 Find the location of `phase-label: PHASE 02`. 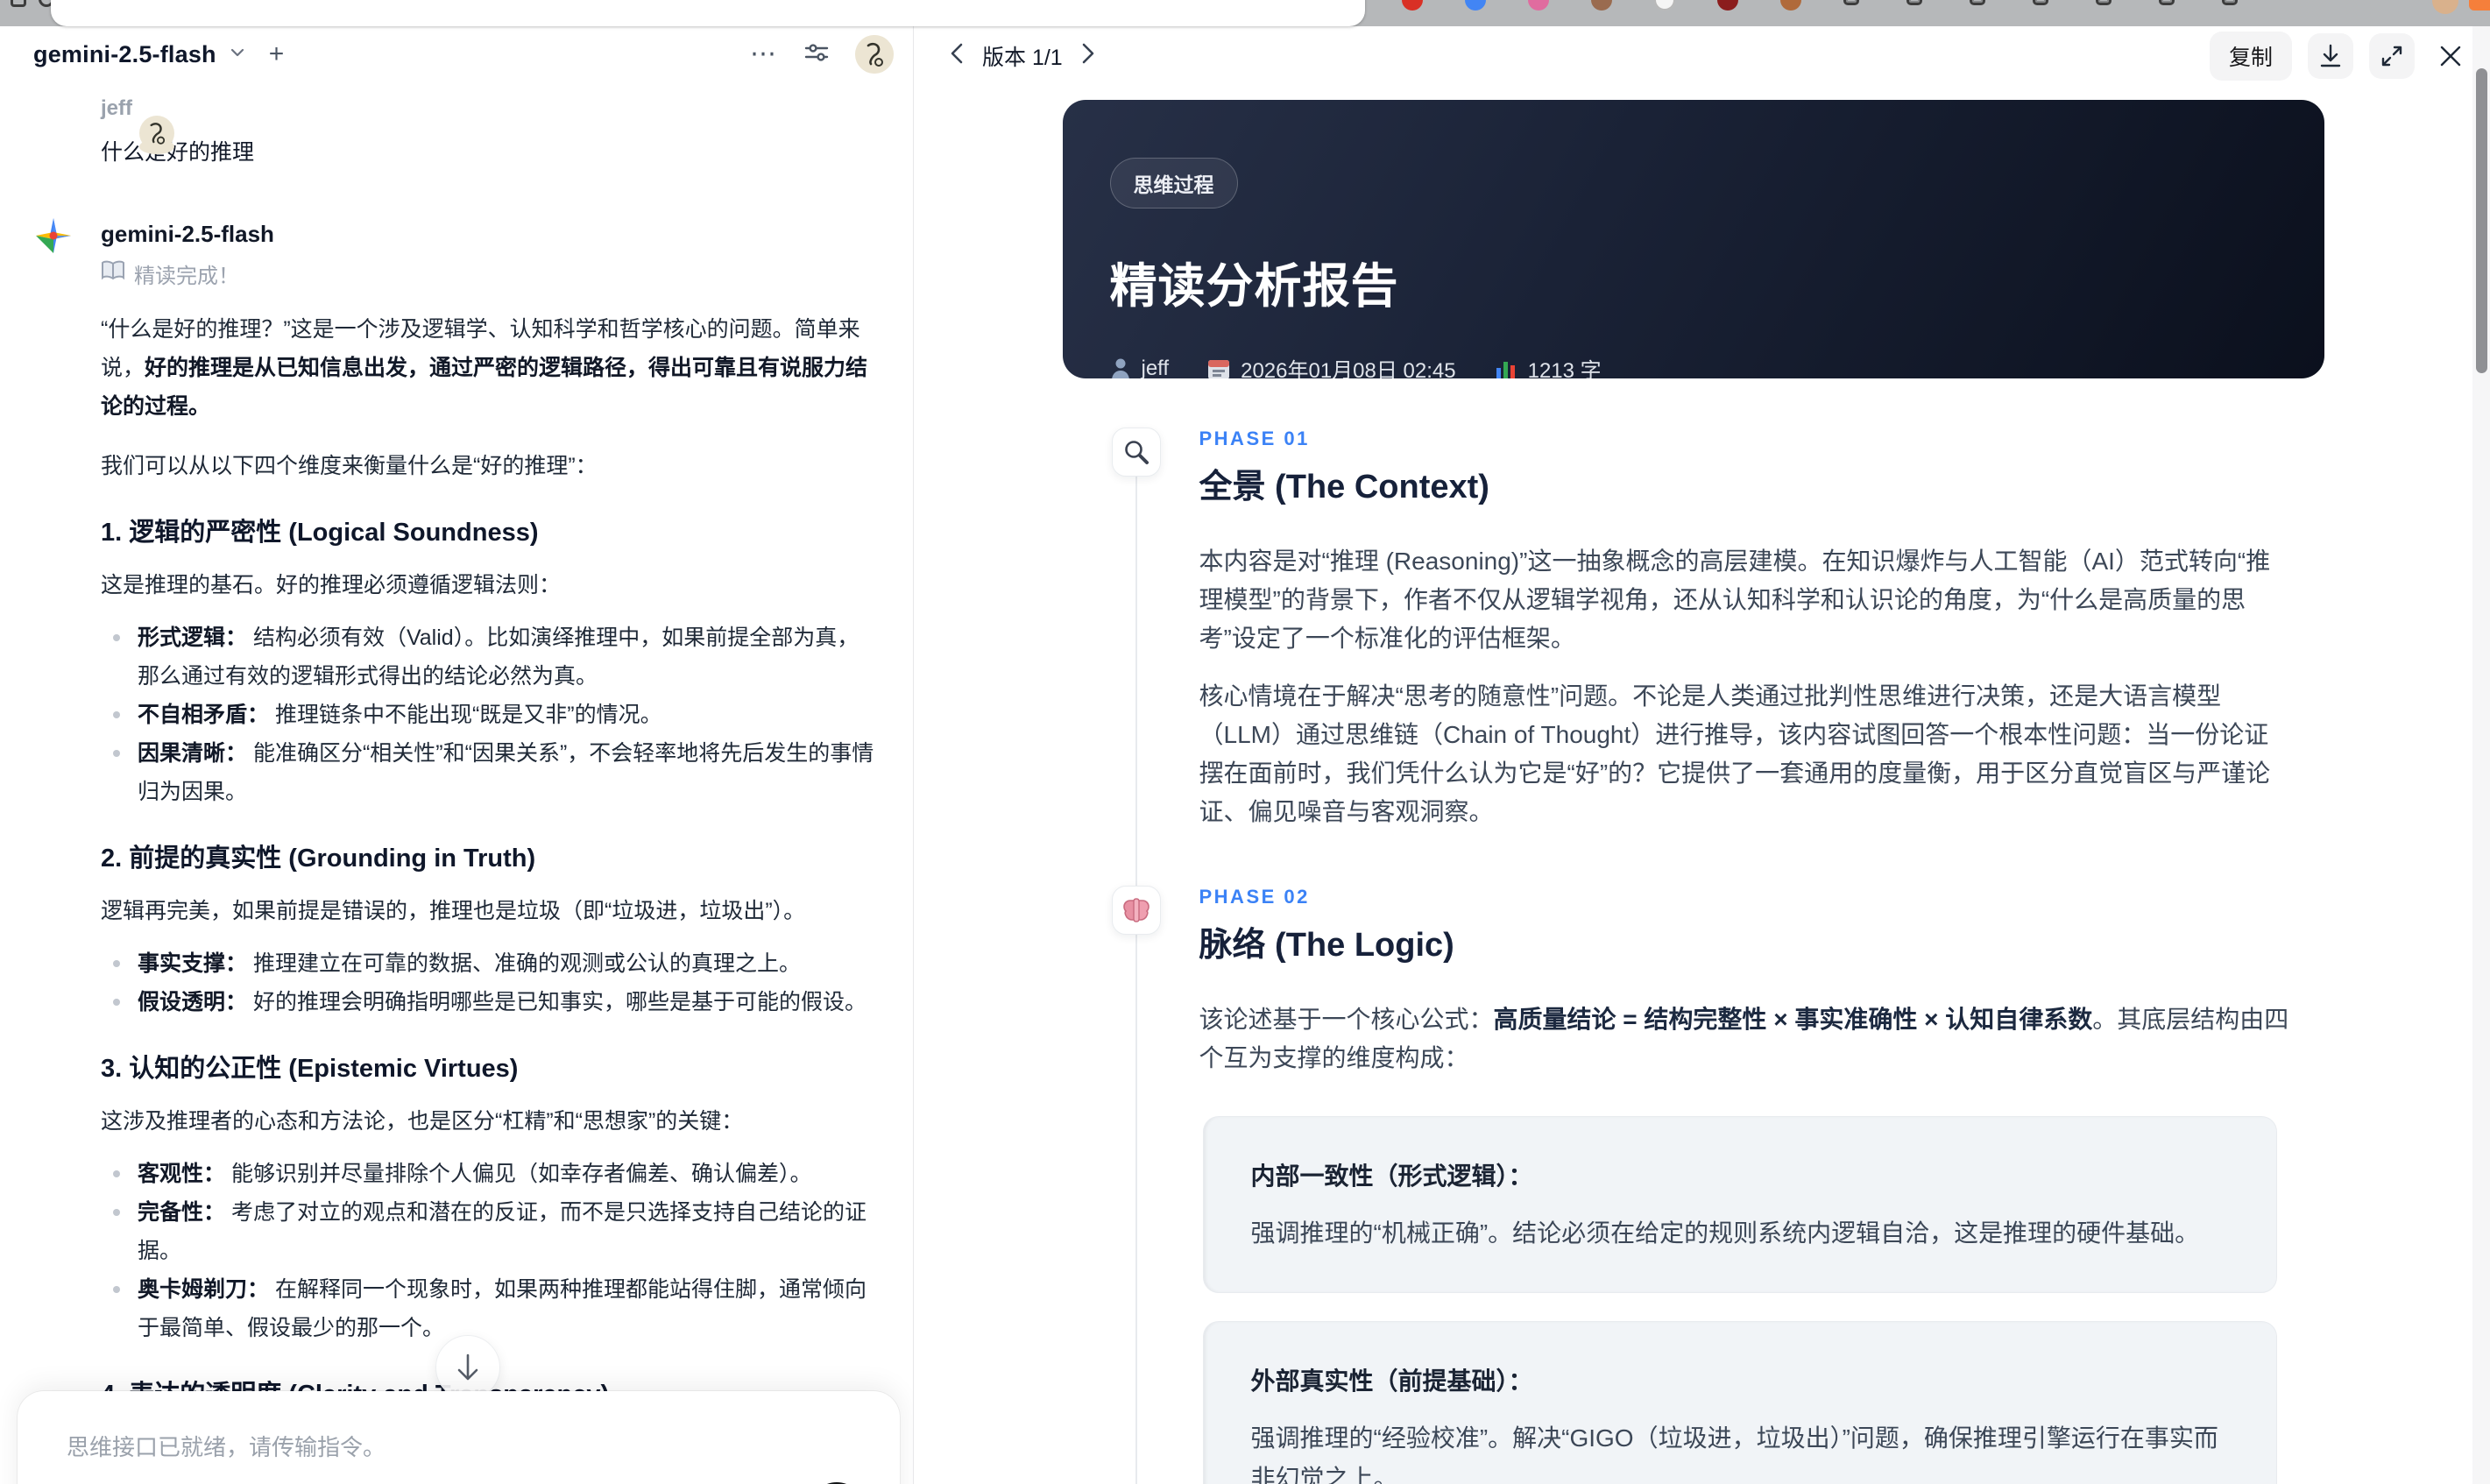

phase-label: PHASE 02 is located at coordinates (1254, 897).